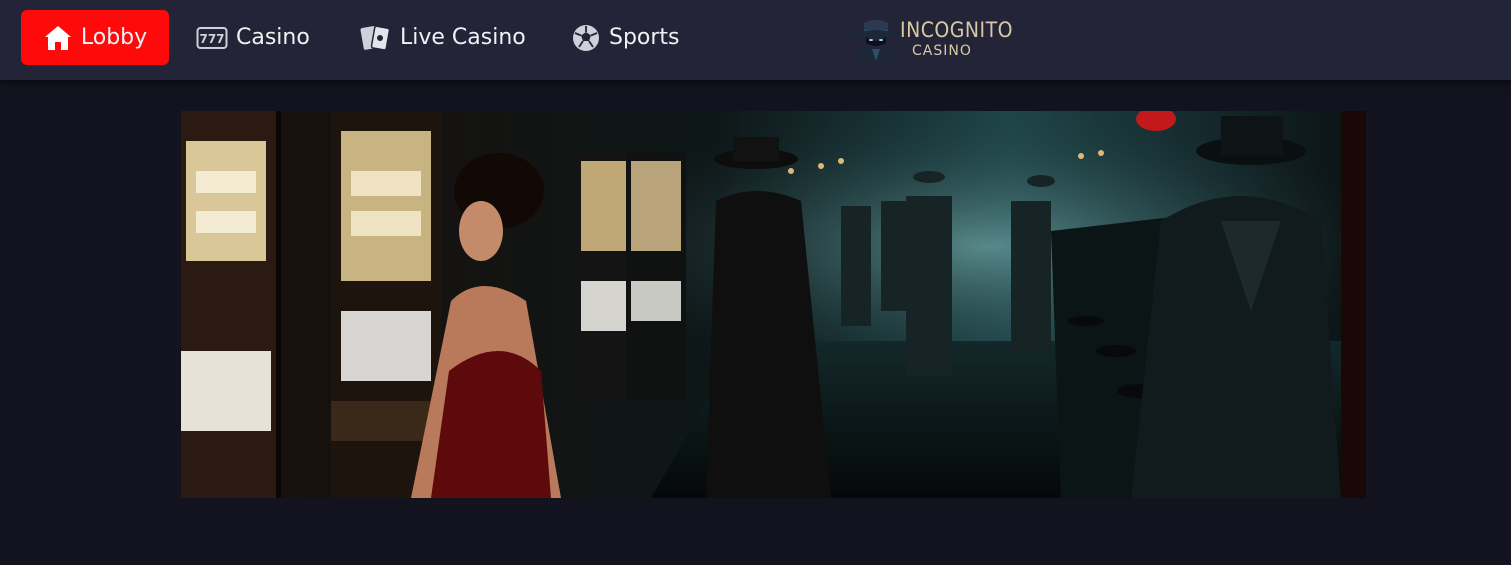 This screenshot has height=565, width=1511. I want to click on nav-live-casino: Live Casino, so click(443, 37).